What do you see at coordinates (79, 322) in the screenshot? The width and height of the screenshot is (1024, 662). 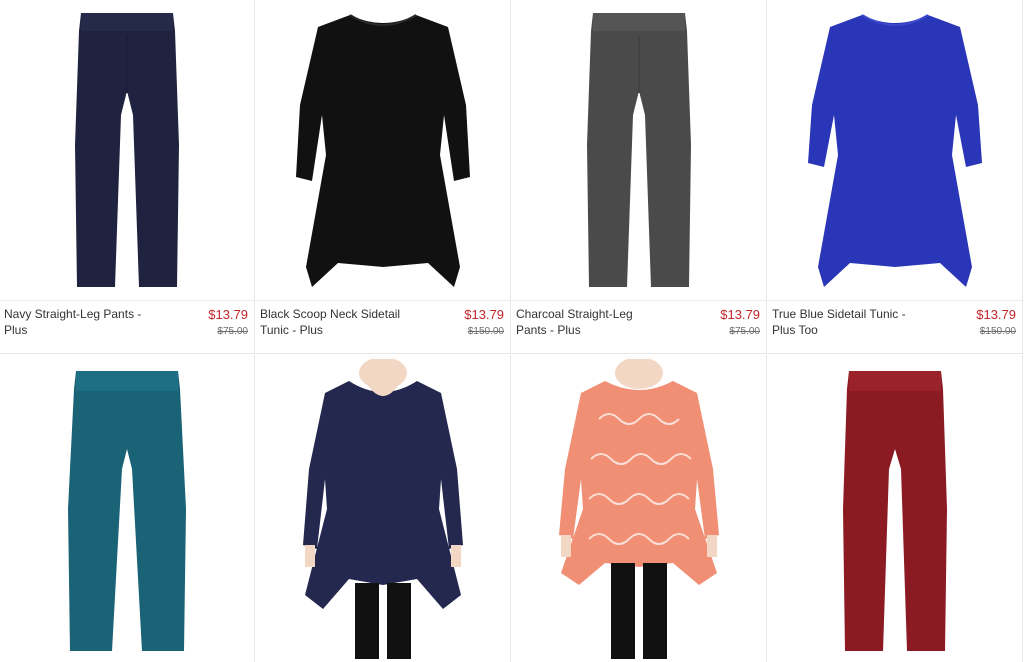 I see `product-name: Navy Straight-Leg Pants - Plus` at bounding box center [79, 322].